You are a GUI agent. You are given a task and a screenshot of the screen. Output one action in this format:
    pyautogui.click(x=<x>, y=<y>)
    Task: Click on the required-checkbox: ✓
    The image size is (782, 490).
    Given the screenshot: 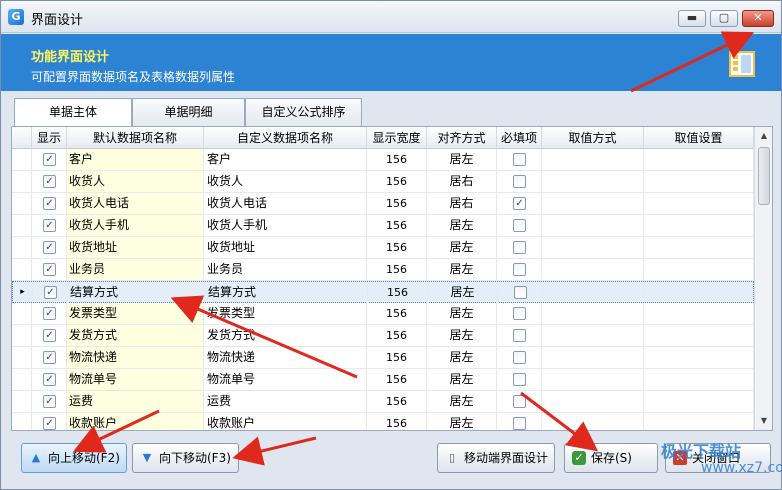 What is the action you would take?
    pyautogui.click(x=519, y=203)
    